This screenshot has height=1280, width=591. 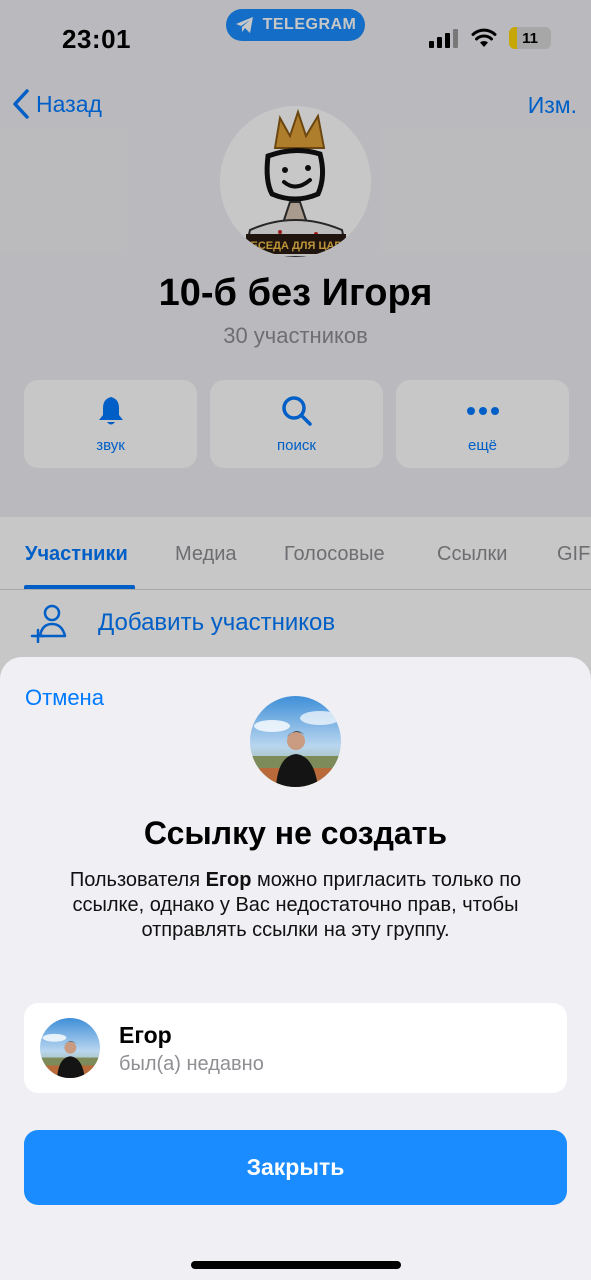 What do you see at coordinates (69, 103) in the screenshot?
I see `back-label: Назад` at bounding box center [69, 103].